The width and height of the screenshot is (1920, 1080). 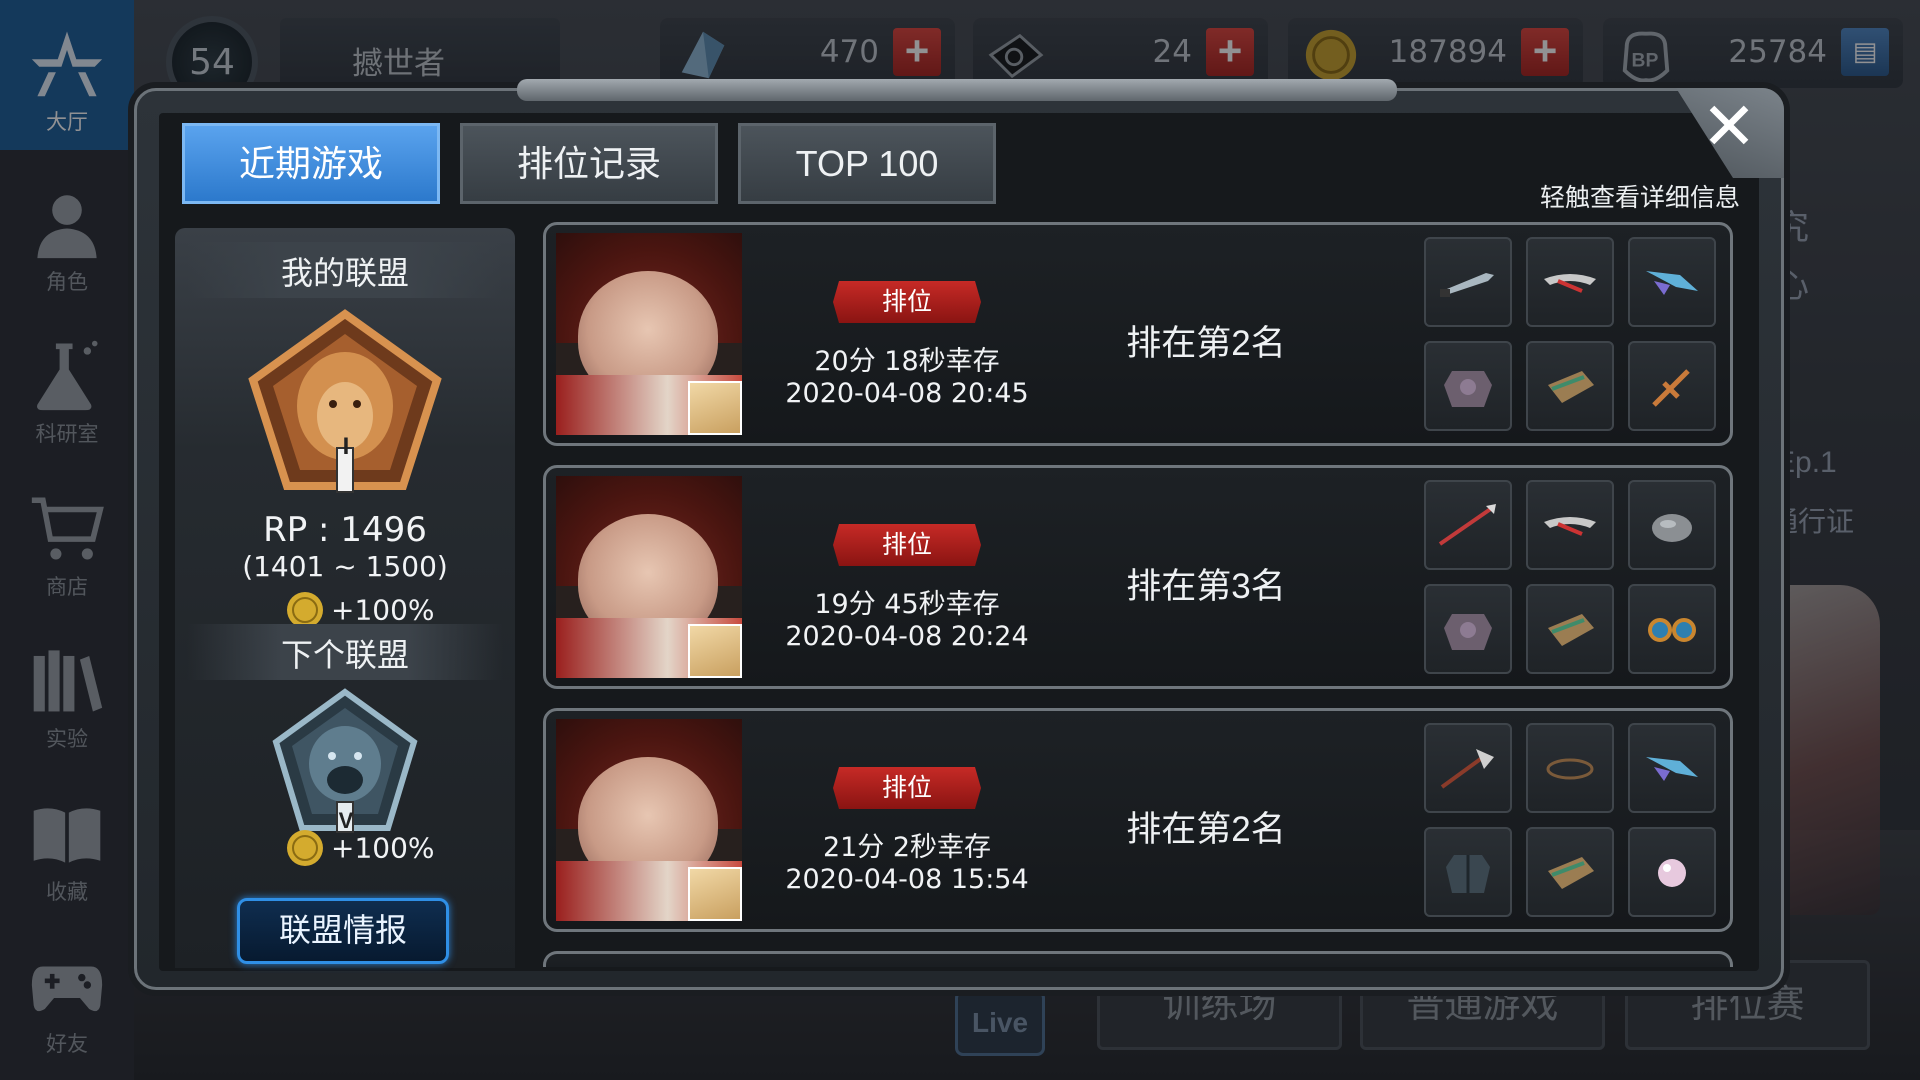 I want to click on tap-detail-hint: 轻触查看详细信息, so click(x=1639, y=198).